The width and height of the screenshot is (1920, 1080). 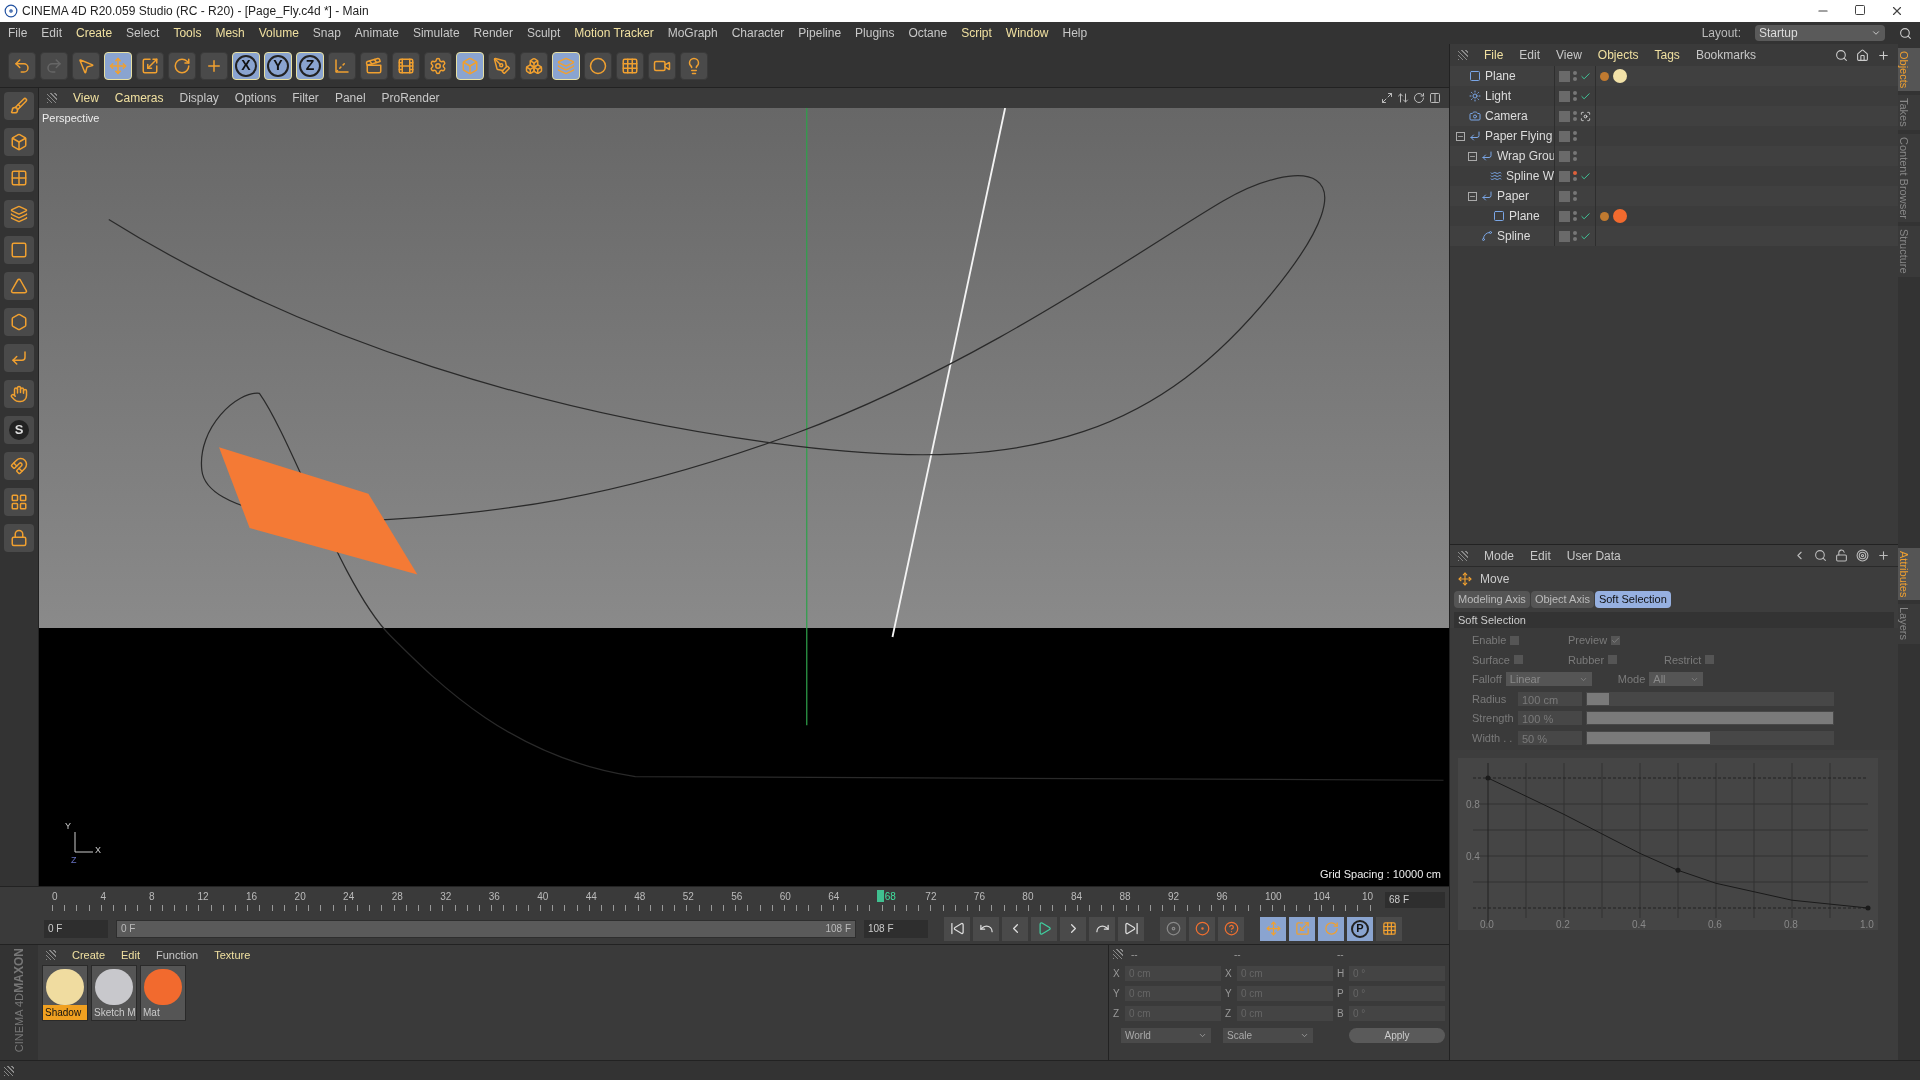 What do you see at coordinates (410, 98) in the screenshot?
I see `viewport-menu-item: ProRender` at bounding box center [410, 98].